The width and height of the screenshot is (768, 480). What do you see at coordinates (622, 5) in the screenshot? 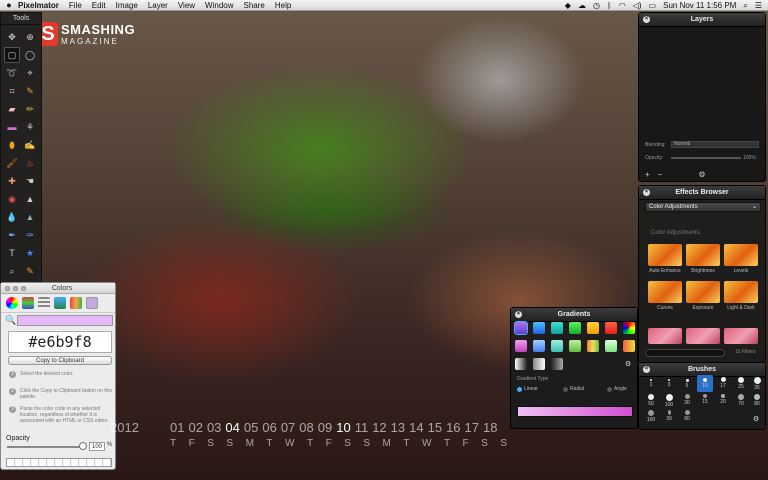
I see `wifi-icon: ◠` at bounding box center [622, 5].